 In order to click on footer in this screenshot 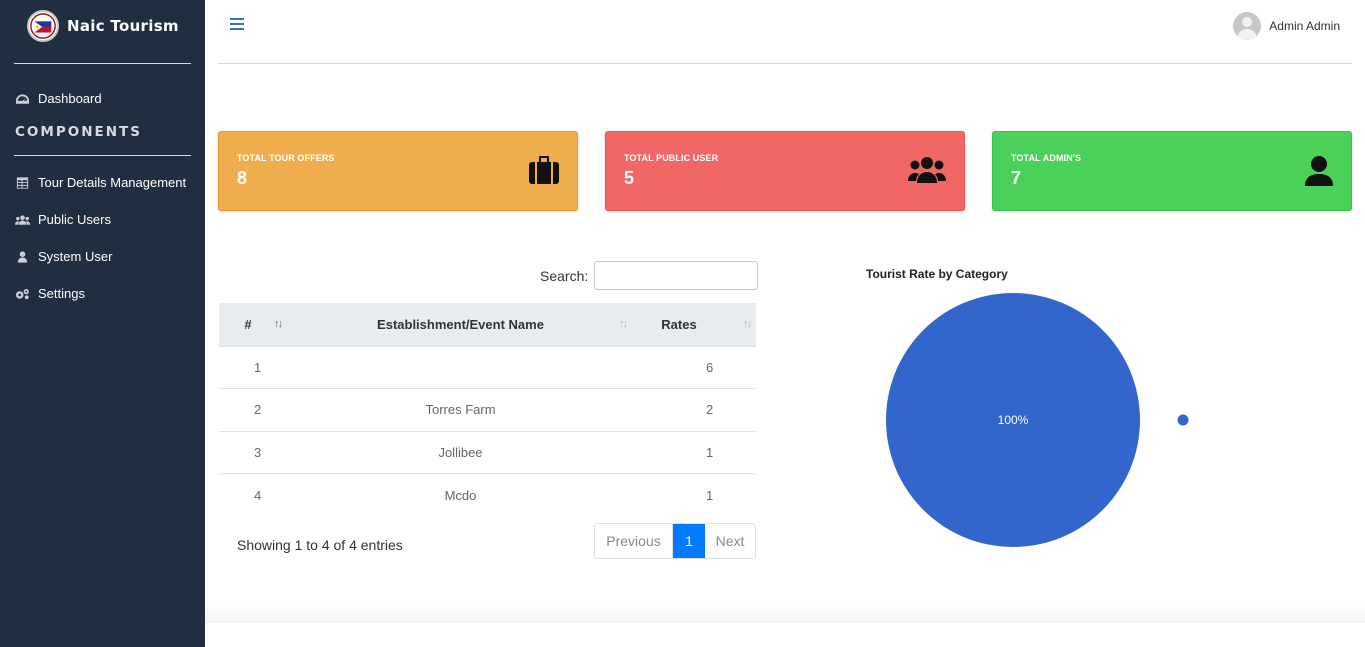, I will do `click(785, 614)`.